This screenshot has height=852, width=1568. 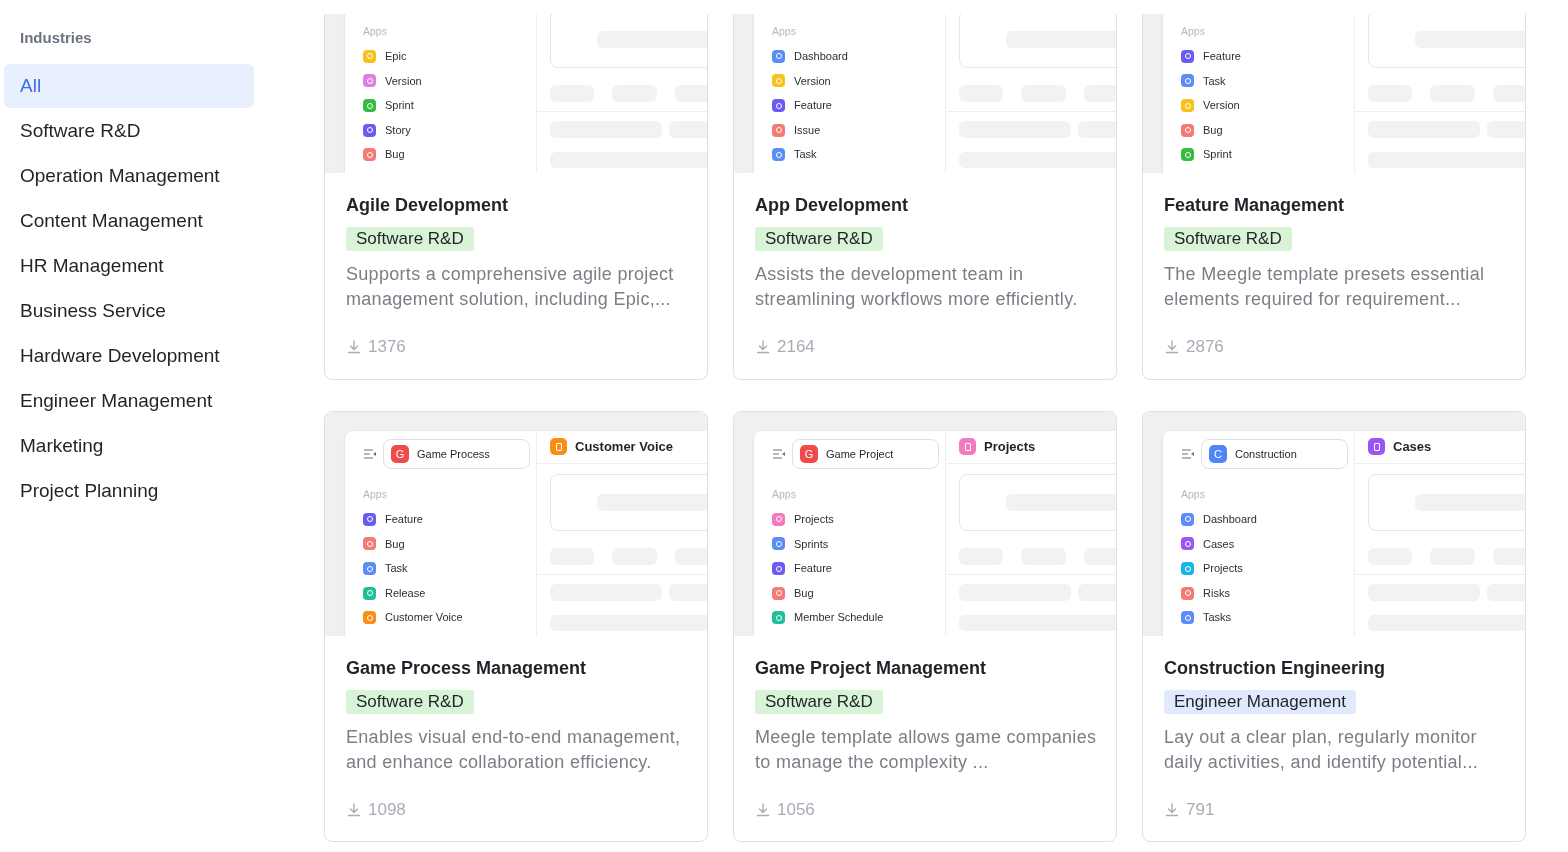 I want to click on sidebar-item: Content Management, so click(x=129, y=221).